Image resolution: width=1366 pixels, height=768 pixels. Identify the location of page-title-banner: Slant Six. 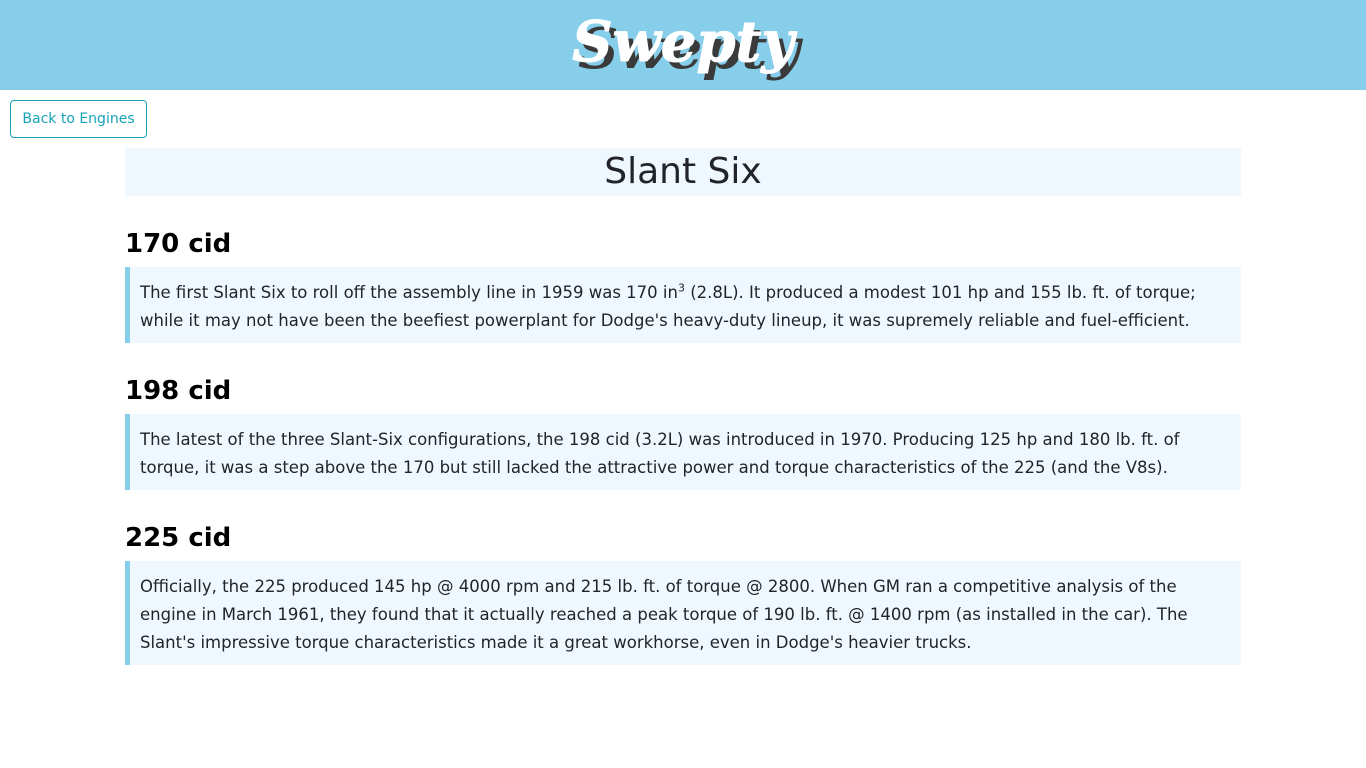
(683, 172).